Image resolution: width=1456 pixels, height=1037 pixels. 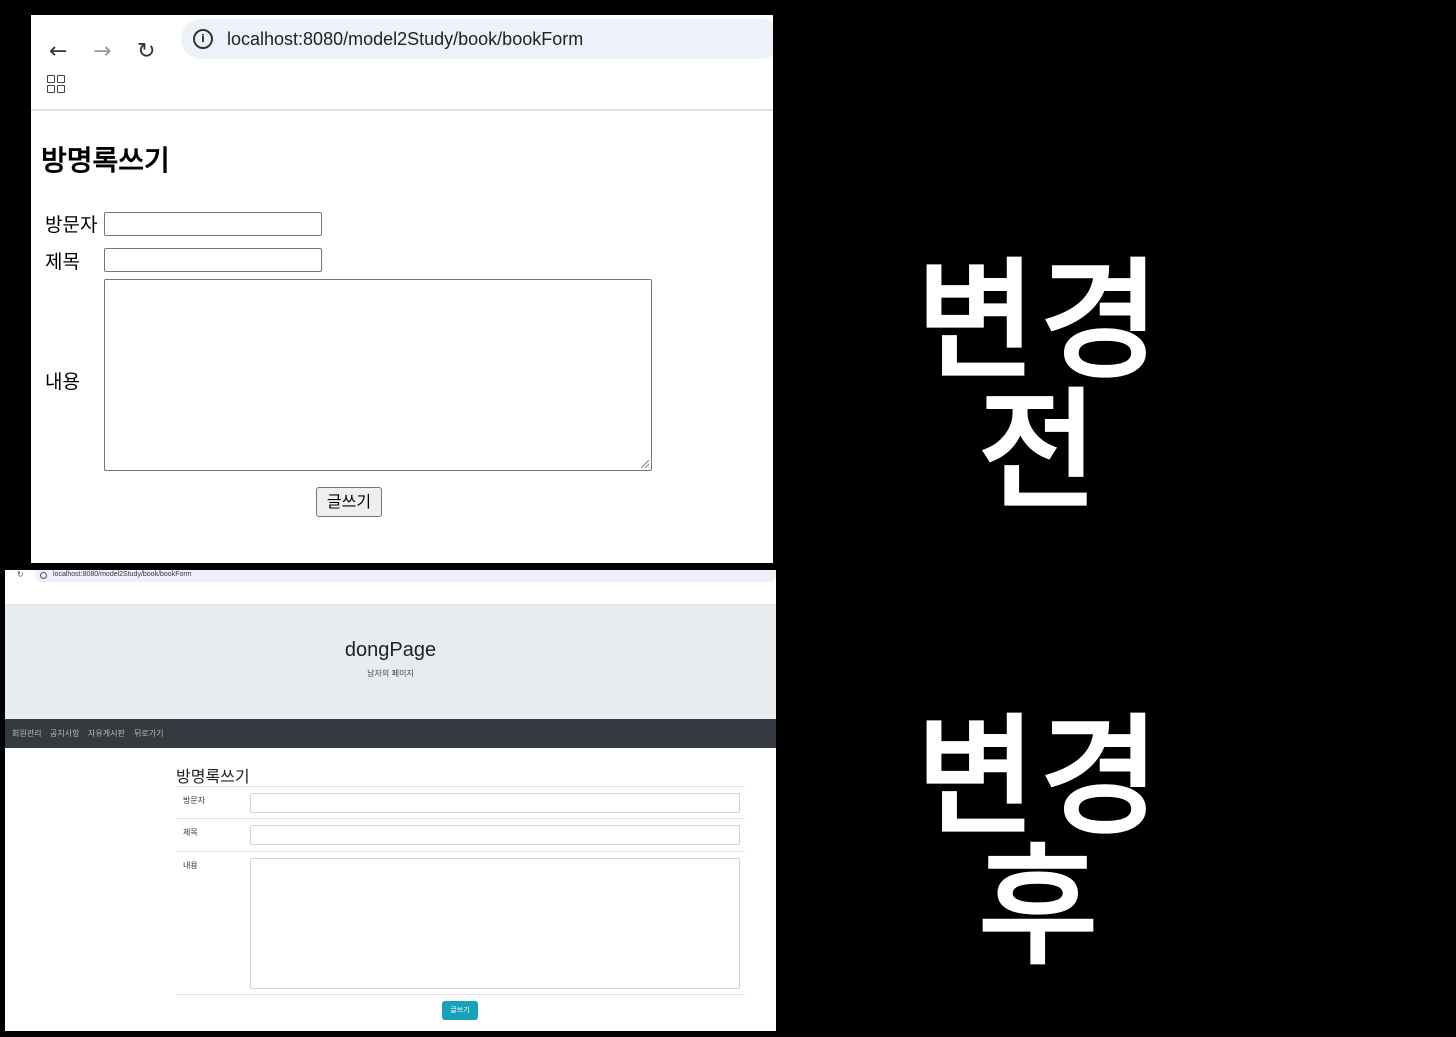 What do you see at coordinates (390, 662) in the screenshot?
I see `jumbotron: dongPage 남자의 페이지` at bounding box center [390, 662].